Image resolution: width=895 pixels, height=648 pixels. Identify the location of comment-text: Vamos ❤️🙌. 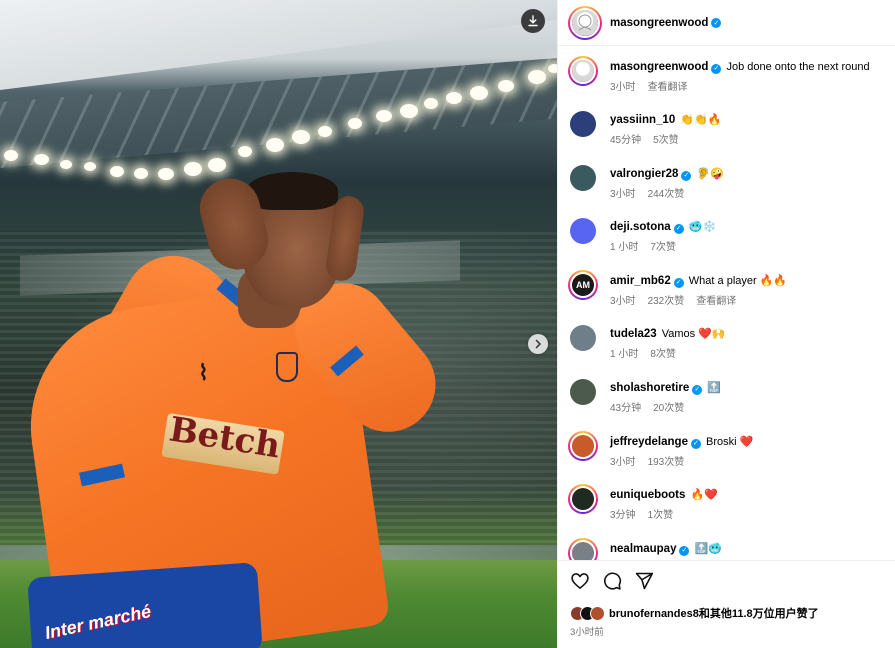
(693, 334).